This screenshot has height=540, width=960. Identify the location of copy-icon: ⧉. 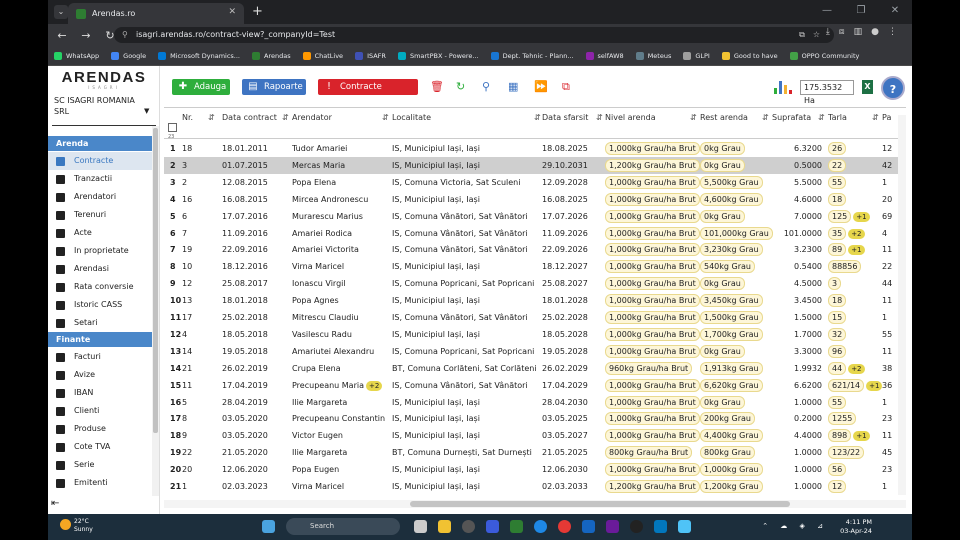
(566, 87).